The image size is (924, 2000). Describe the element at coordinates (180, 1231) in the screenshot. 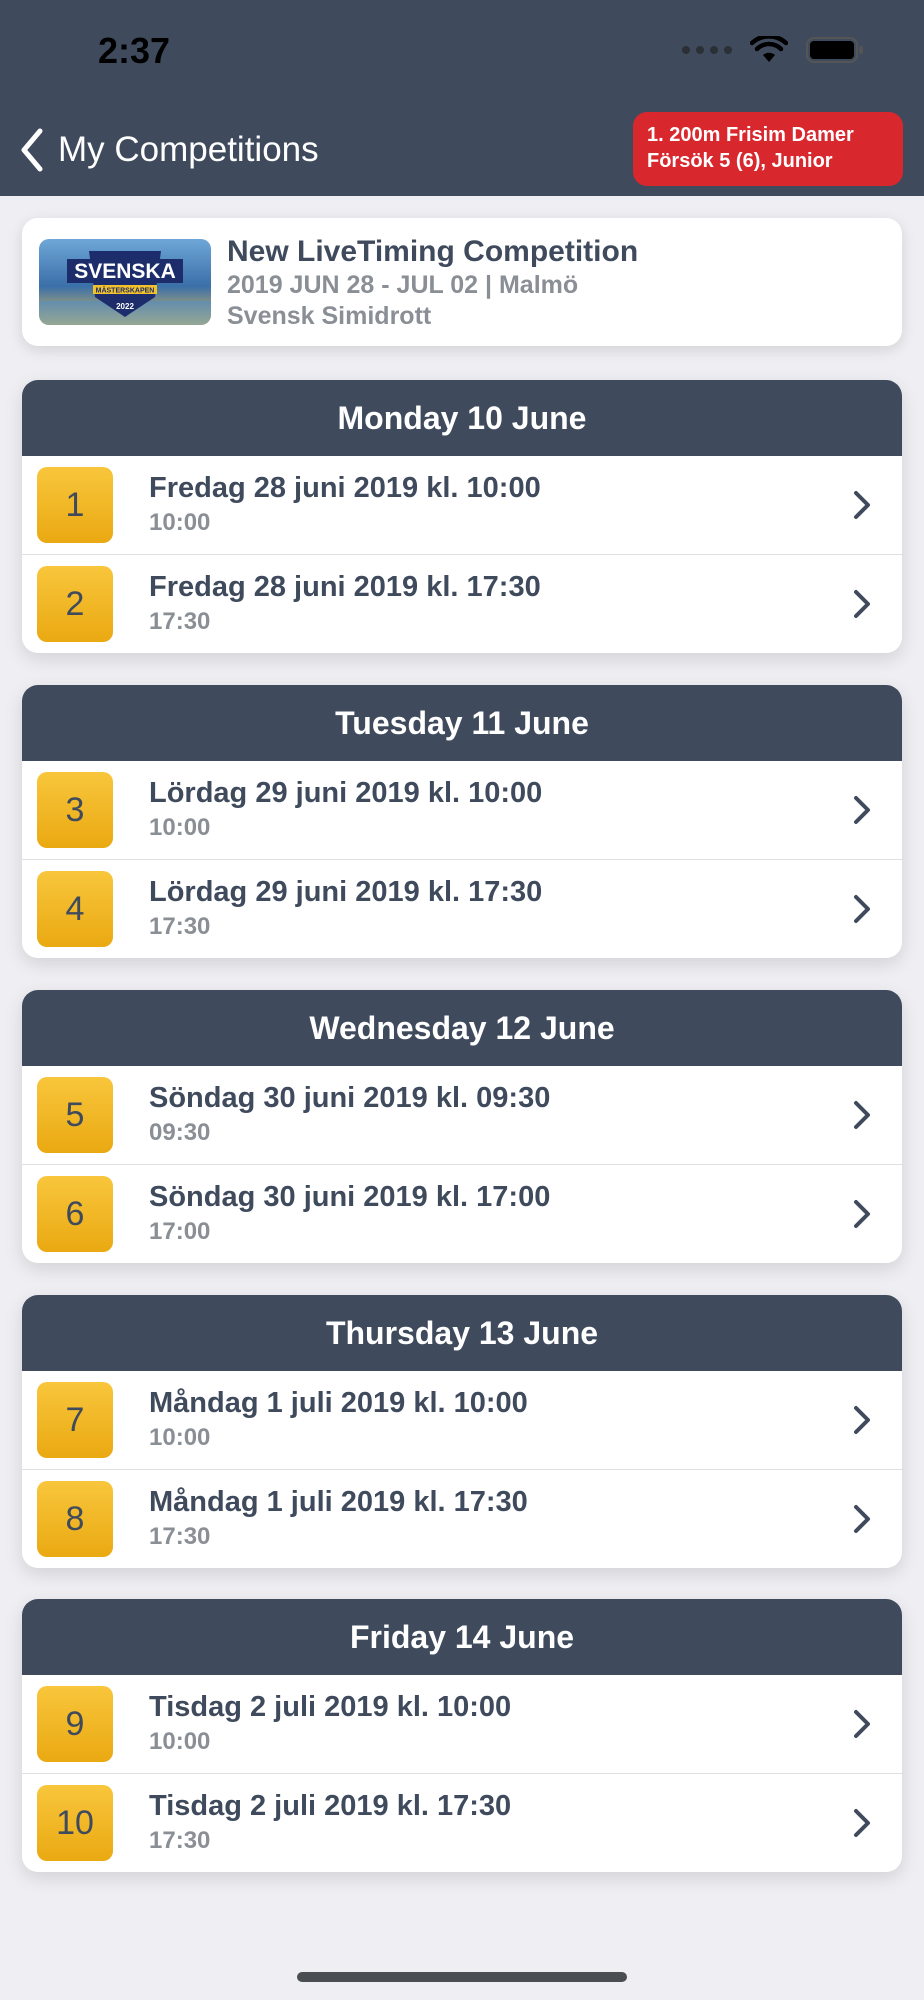

I see `session-time: 17:00` at that location.